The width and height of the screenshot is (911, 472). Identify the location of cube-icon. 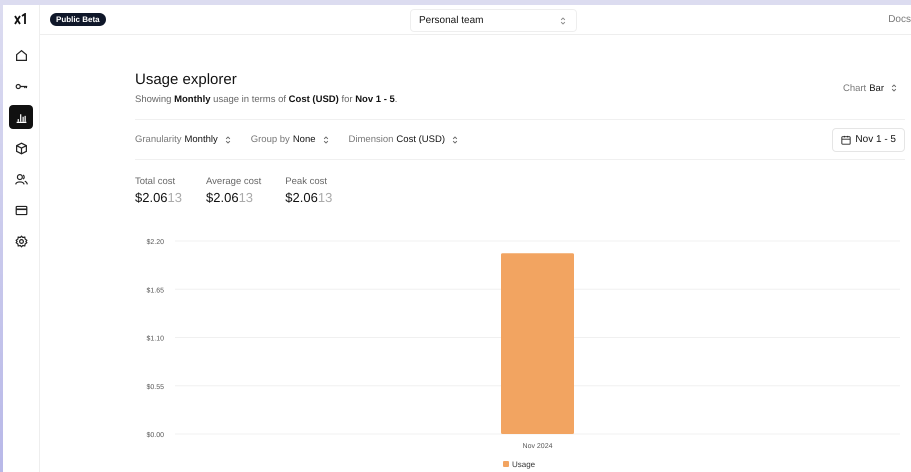
(21, 148).